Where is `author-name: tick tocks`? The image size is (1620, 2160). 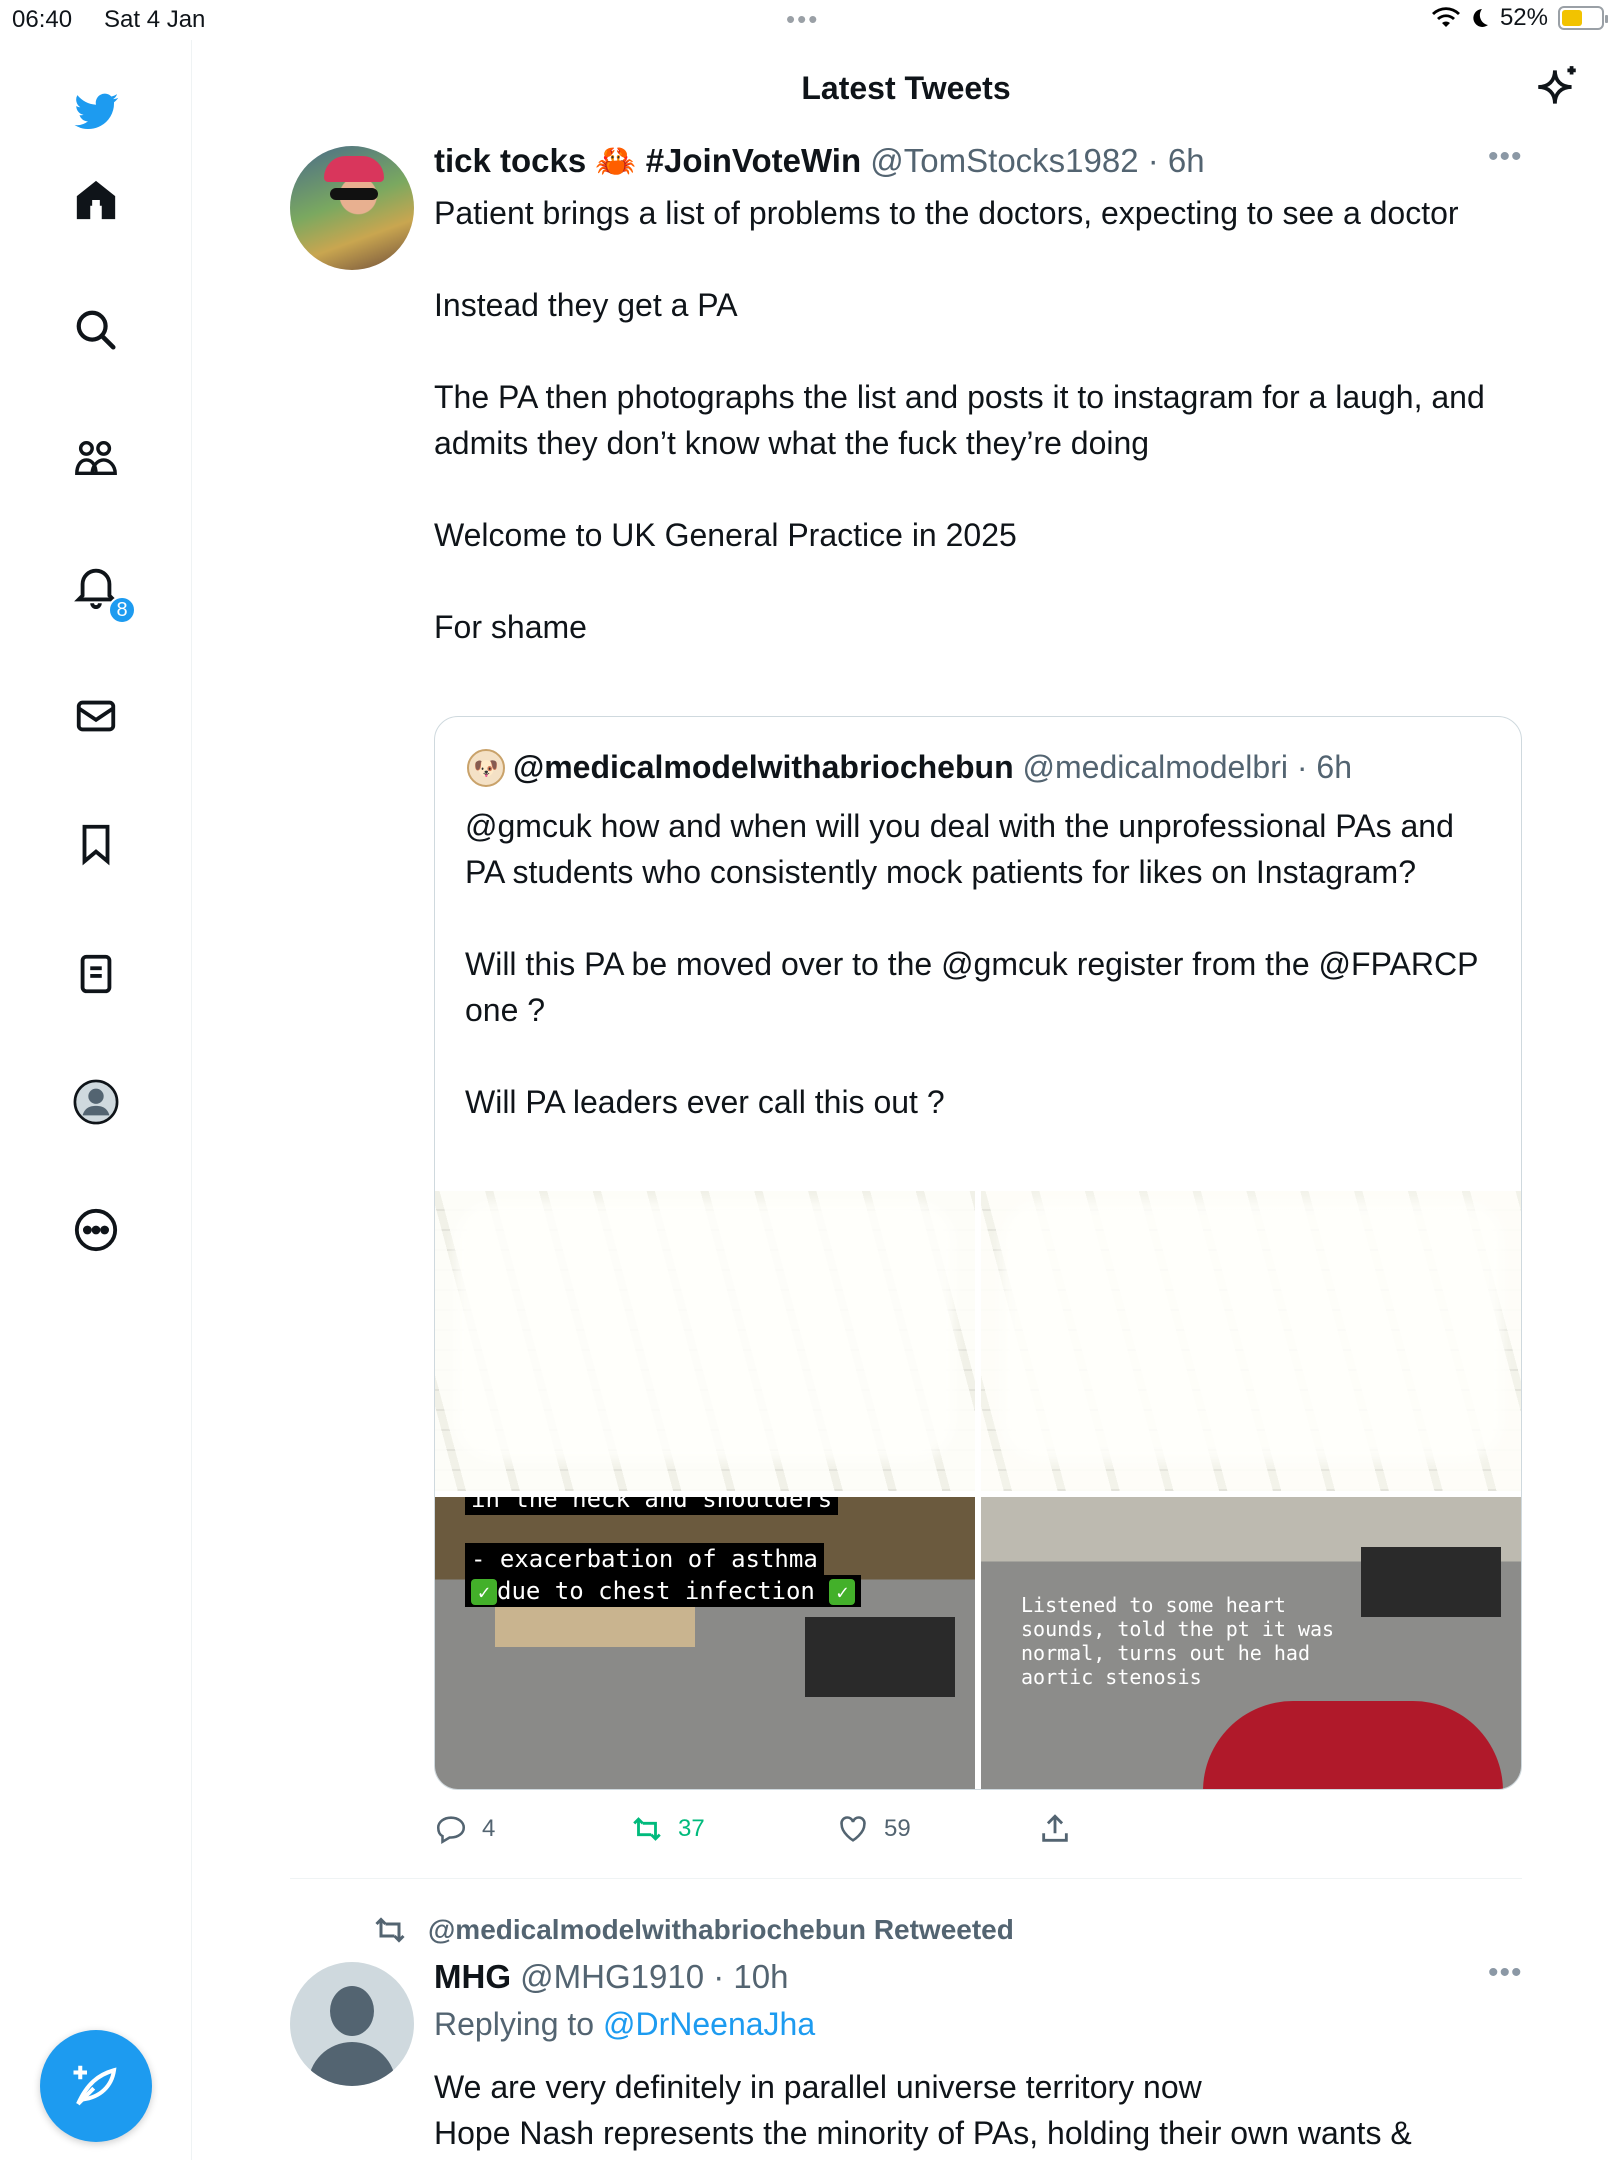
author-name: tick tocks is located at coordinates (510, 160).